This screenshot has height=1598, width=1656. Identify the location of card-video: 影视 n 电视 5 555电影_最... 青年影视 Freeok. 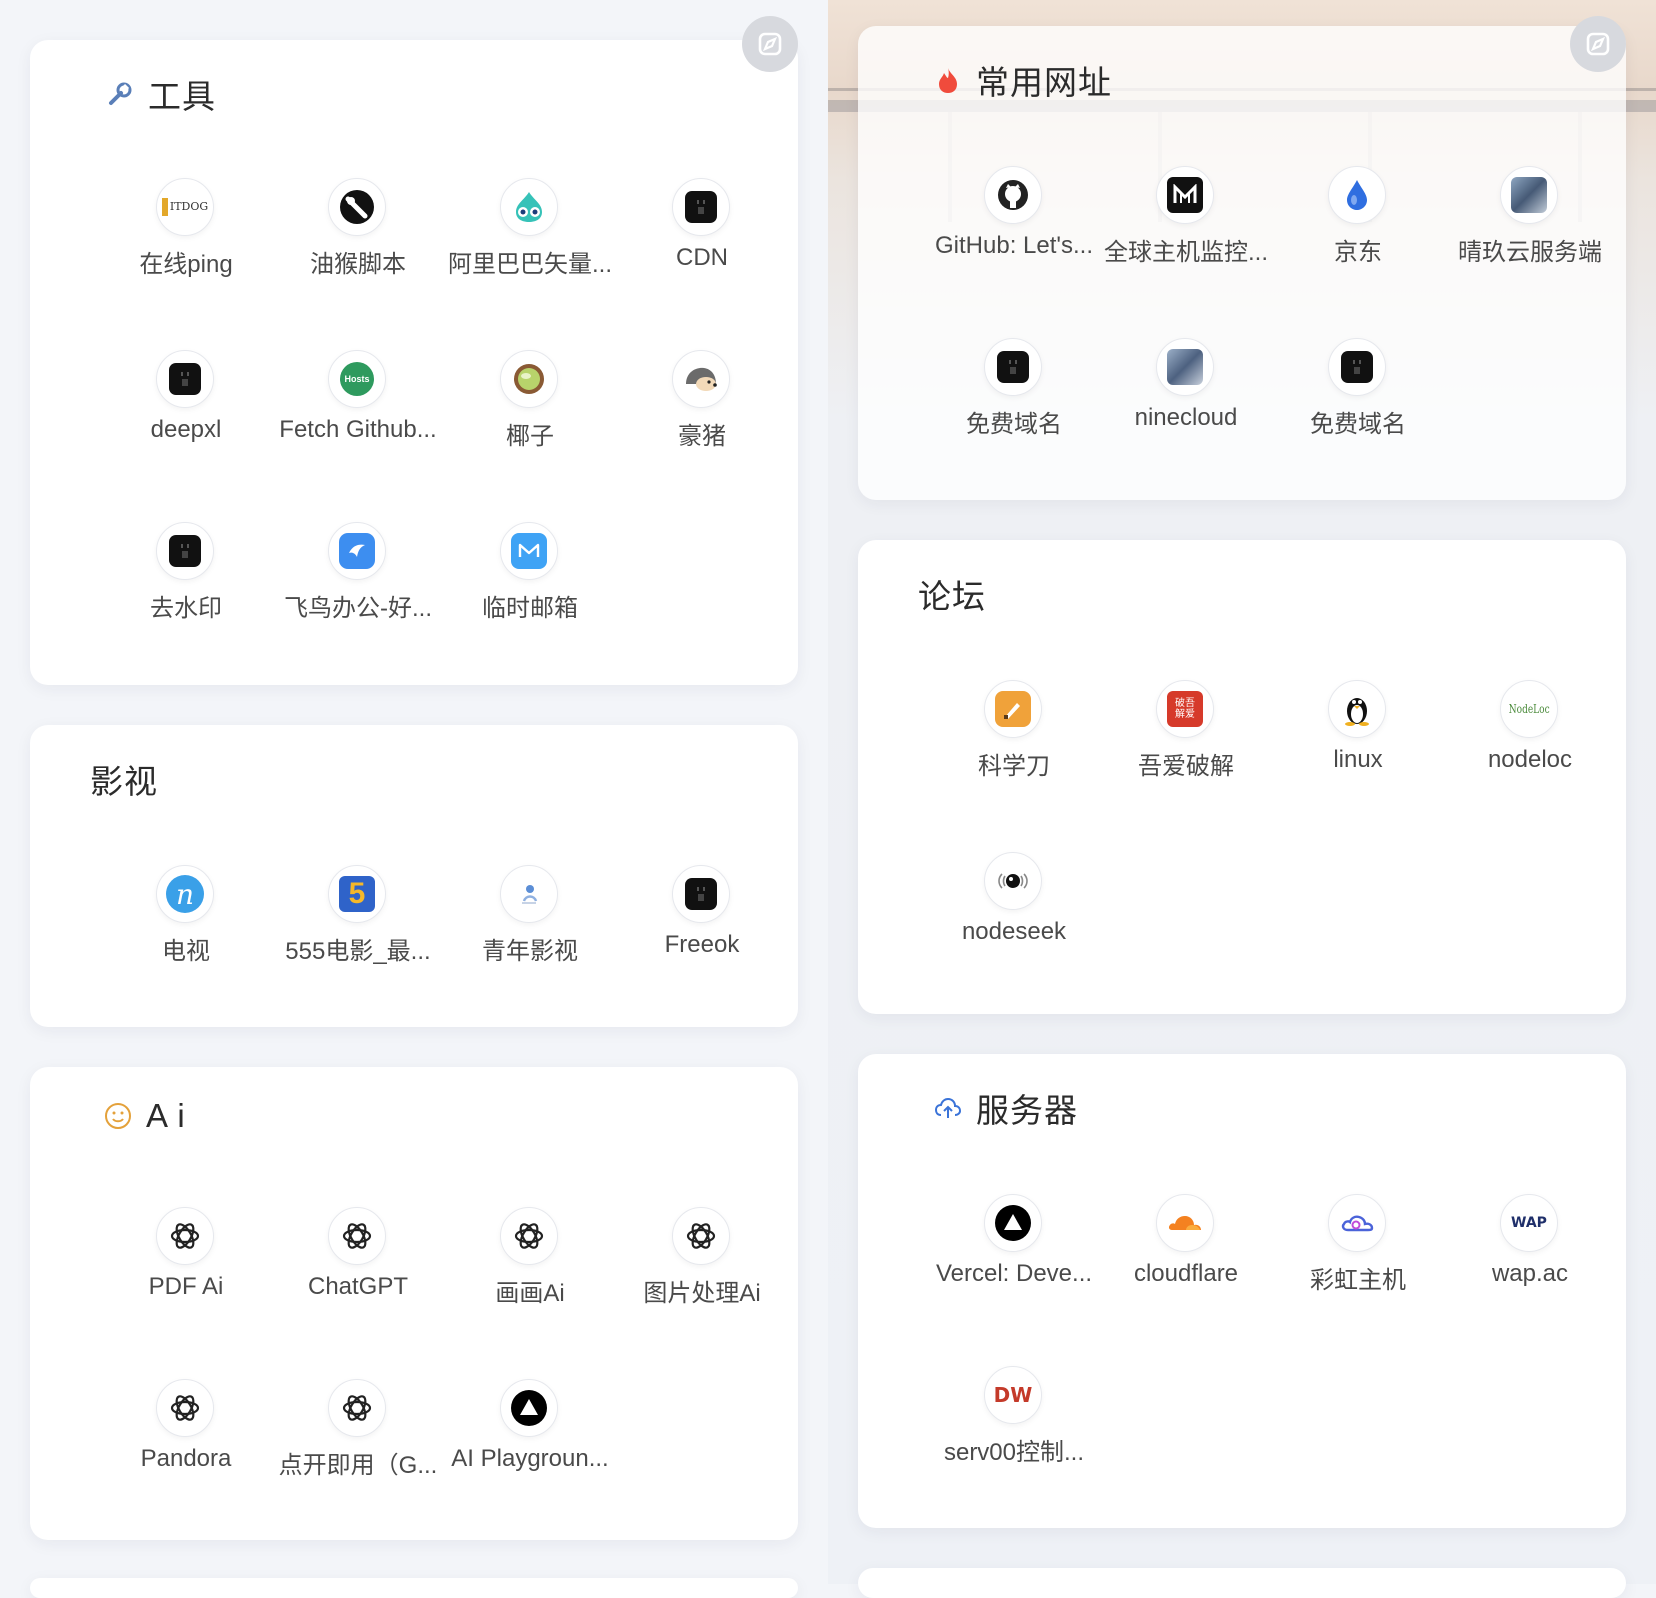
(414, 876).